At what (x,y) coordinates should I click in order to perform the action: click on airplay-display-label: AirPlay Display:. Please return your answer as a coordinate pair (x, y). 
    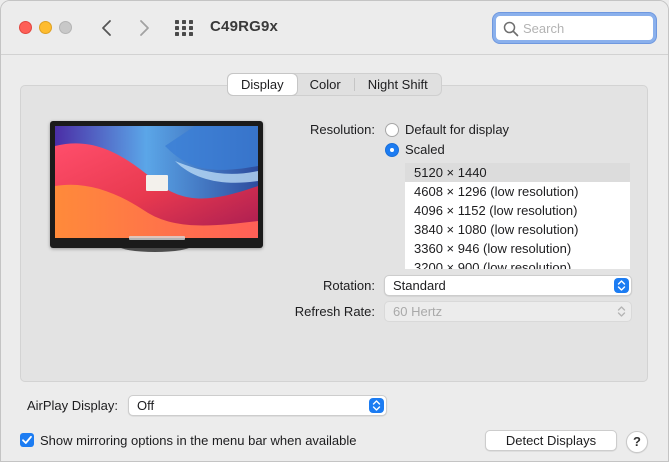
    Looking at the image, I should click on (72, 405).